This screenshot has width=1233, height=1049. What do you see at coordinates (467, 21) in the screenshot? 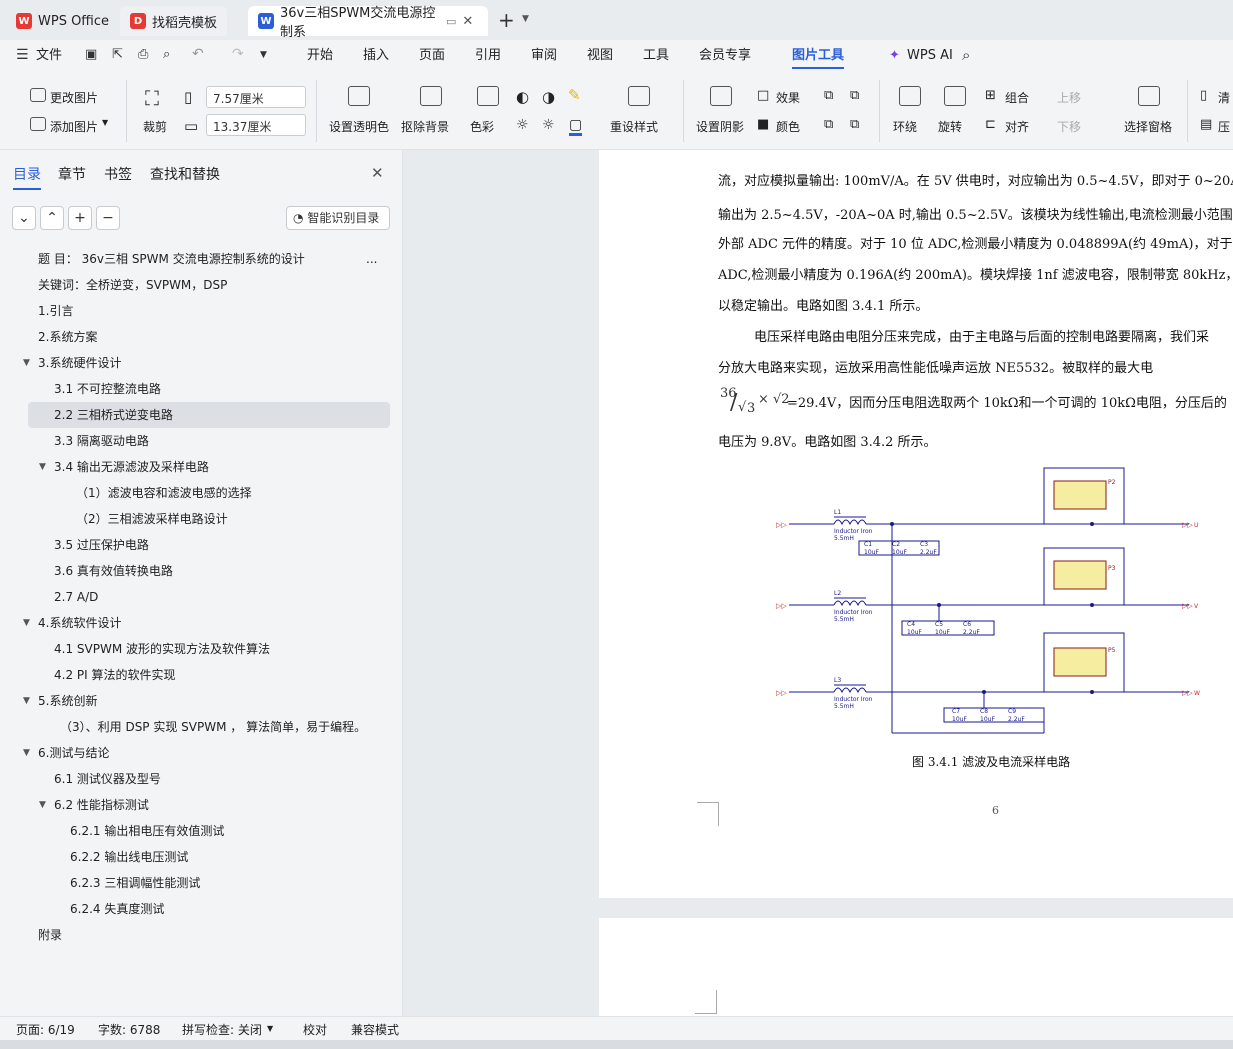
I see `close-tab-icon: ✕` at bounding box center [467, 21].